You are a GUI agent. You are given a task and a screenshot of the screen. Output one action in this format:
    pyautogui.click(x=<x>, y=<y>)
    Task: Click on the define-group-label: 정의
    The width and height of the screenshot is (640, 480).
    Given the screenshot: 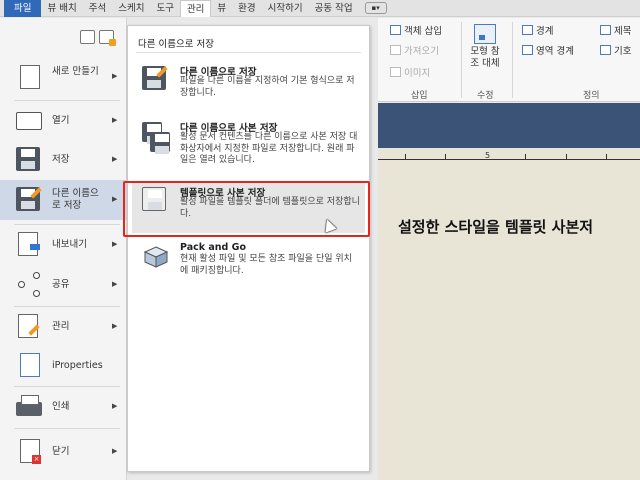 What is the action you would take?
    pyautogui.click(x=591, y=96)
    